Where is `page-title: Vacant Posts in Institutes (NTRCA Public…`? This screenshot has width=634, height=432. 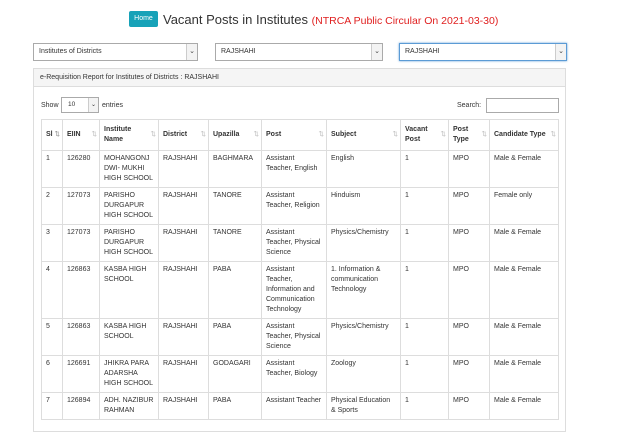
page-title: Vacant Posts in Institutes (NTRCA Public… is located at coordinates (330, 20).